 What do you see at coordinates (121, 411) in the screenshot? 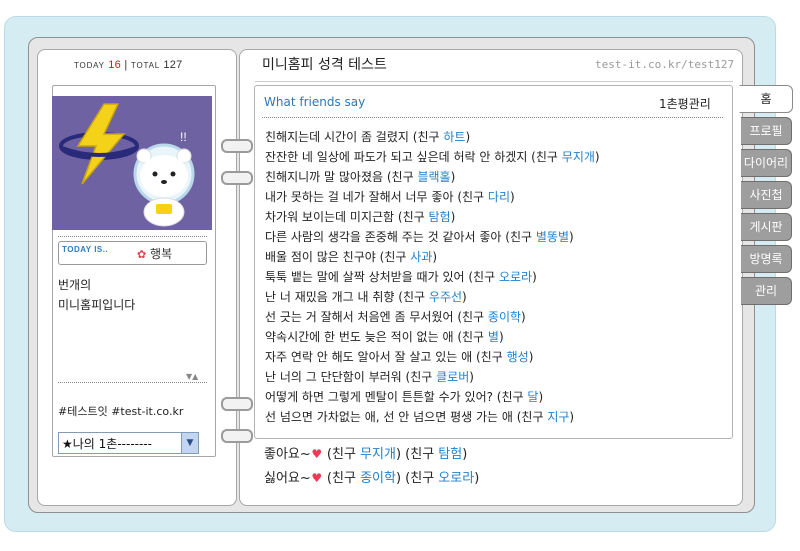
I see `profile-tags: #테스트잇 #test-it.co.kr` at bounding box center [121, 411].